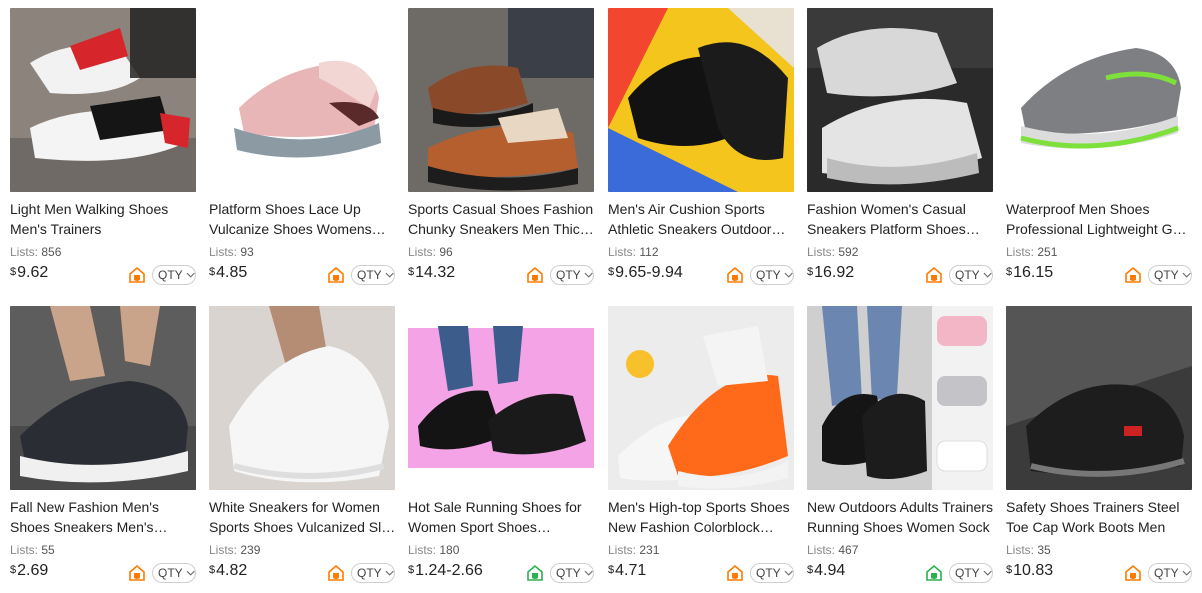 This screenshot has width=1202, height=593. I want to click on product-price: $4.71, so click(627, 570).